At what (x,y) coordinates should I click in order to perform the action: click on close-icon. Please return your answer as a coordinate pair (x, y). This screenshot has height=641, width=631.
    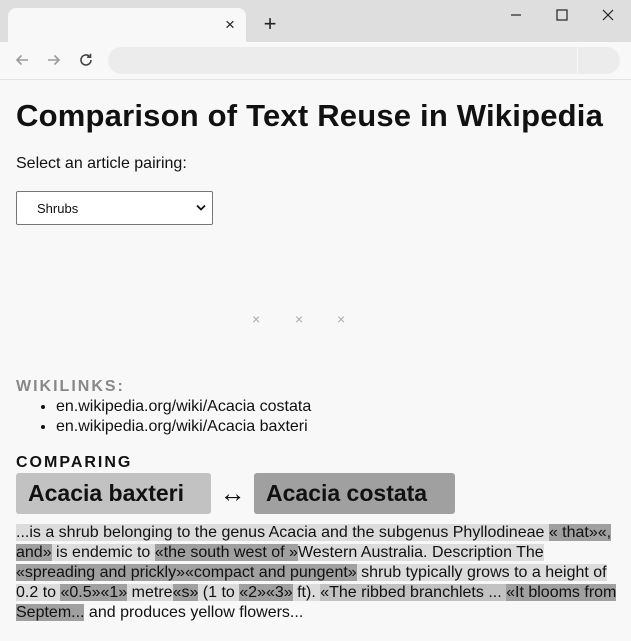
    Looking at the image, I should click on (608, 15).